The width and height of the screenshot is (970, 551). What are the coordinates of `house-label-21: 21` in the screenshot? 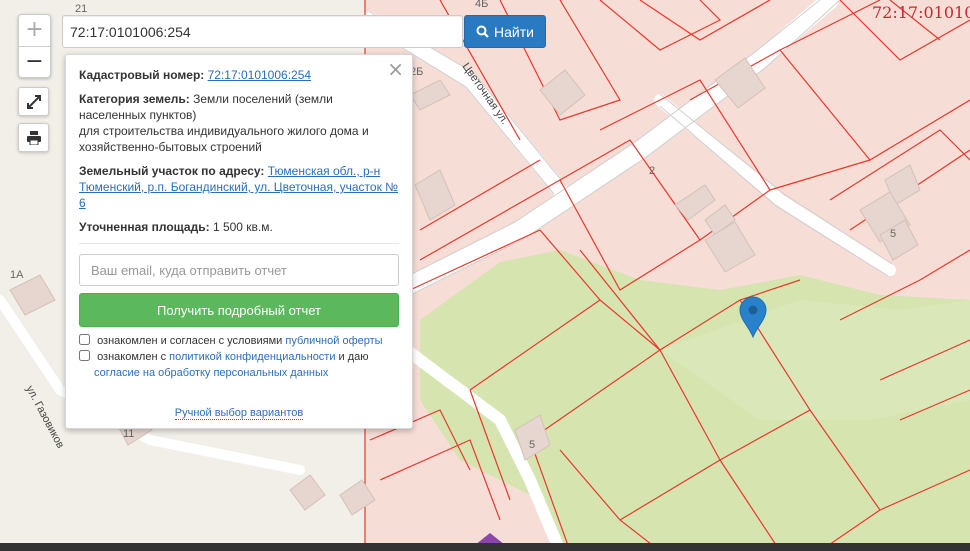 It's located at (81, 9).